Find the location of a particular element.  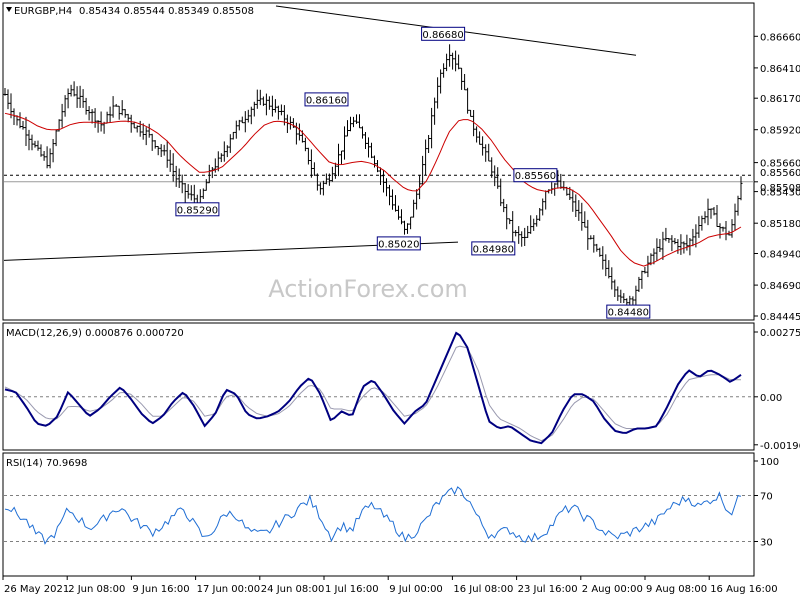

macd-title: MACD(12,26,9) 0.000876 0.000720 is located at coordinates (95, 333).